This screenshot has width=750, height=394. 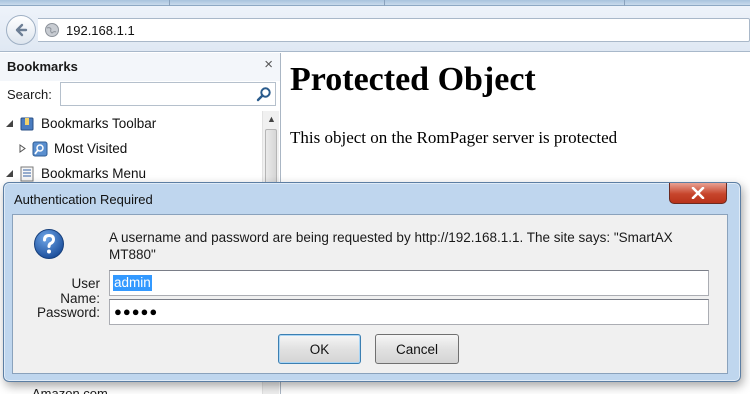 I want to click on search-icon, so click(x=264, y=94).